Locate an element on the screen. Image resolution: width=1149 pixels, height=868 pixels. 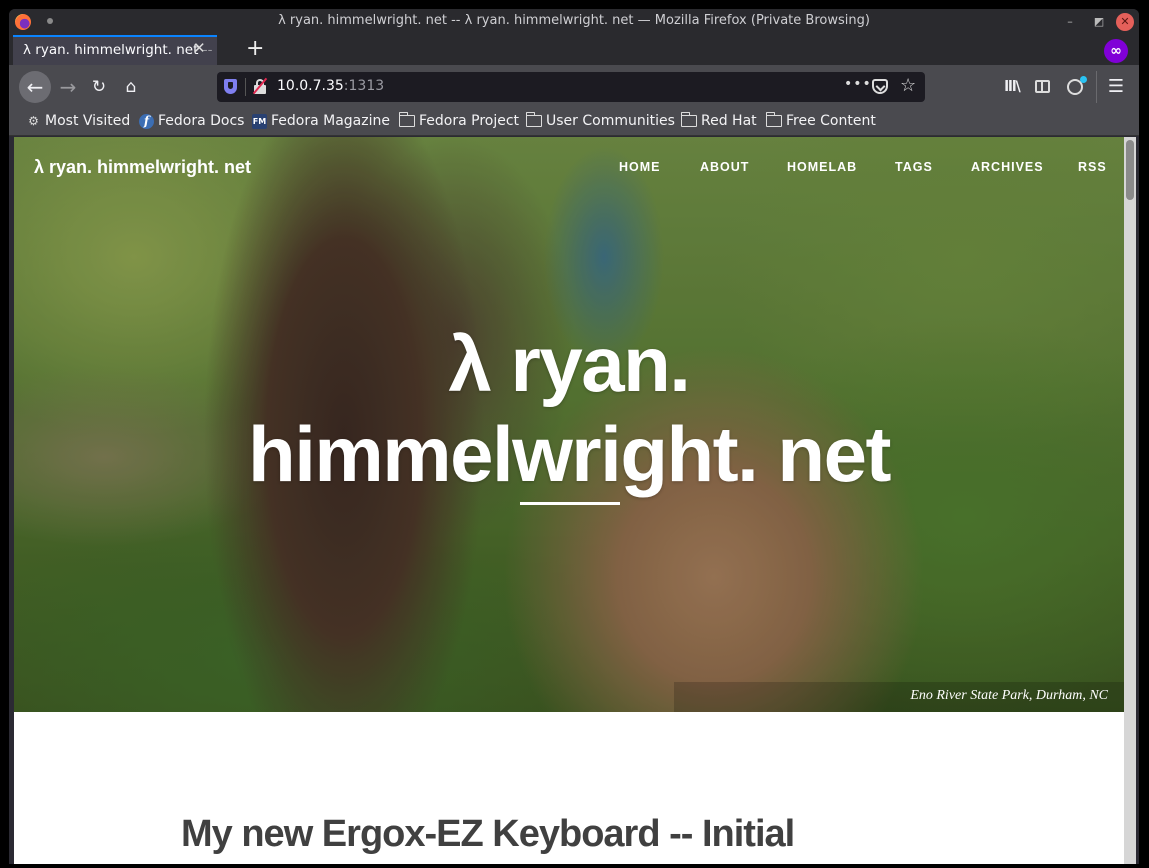
minimize-button: – is located at coordinates (1070, 22).